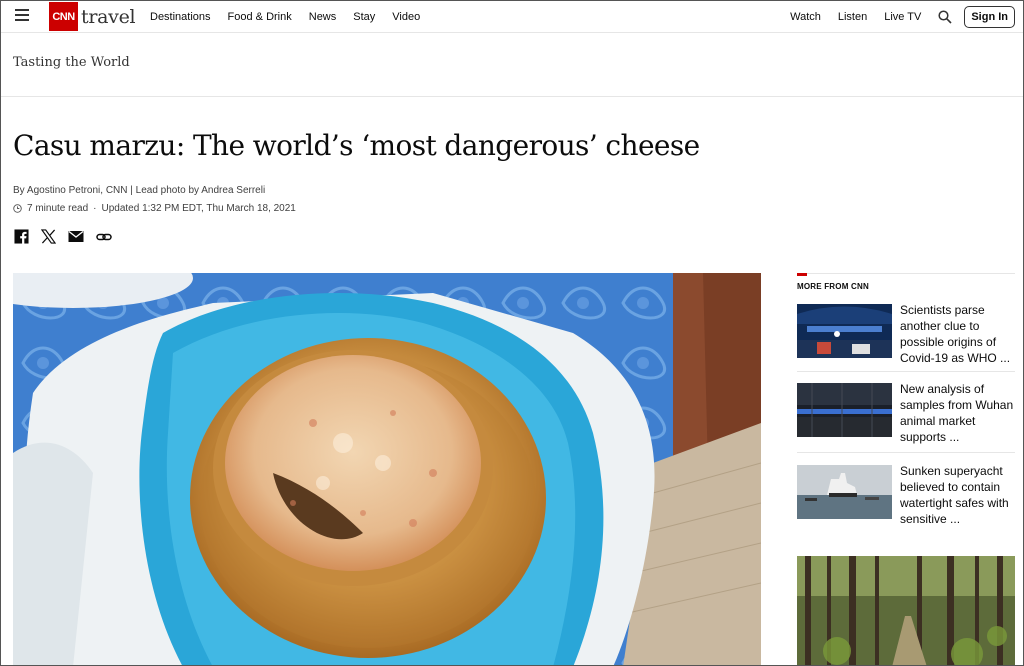 Image resolution: width=1024 pixels, height=666 pixels. I want to click on section-bar: Tasting the World, so click(512, 65).